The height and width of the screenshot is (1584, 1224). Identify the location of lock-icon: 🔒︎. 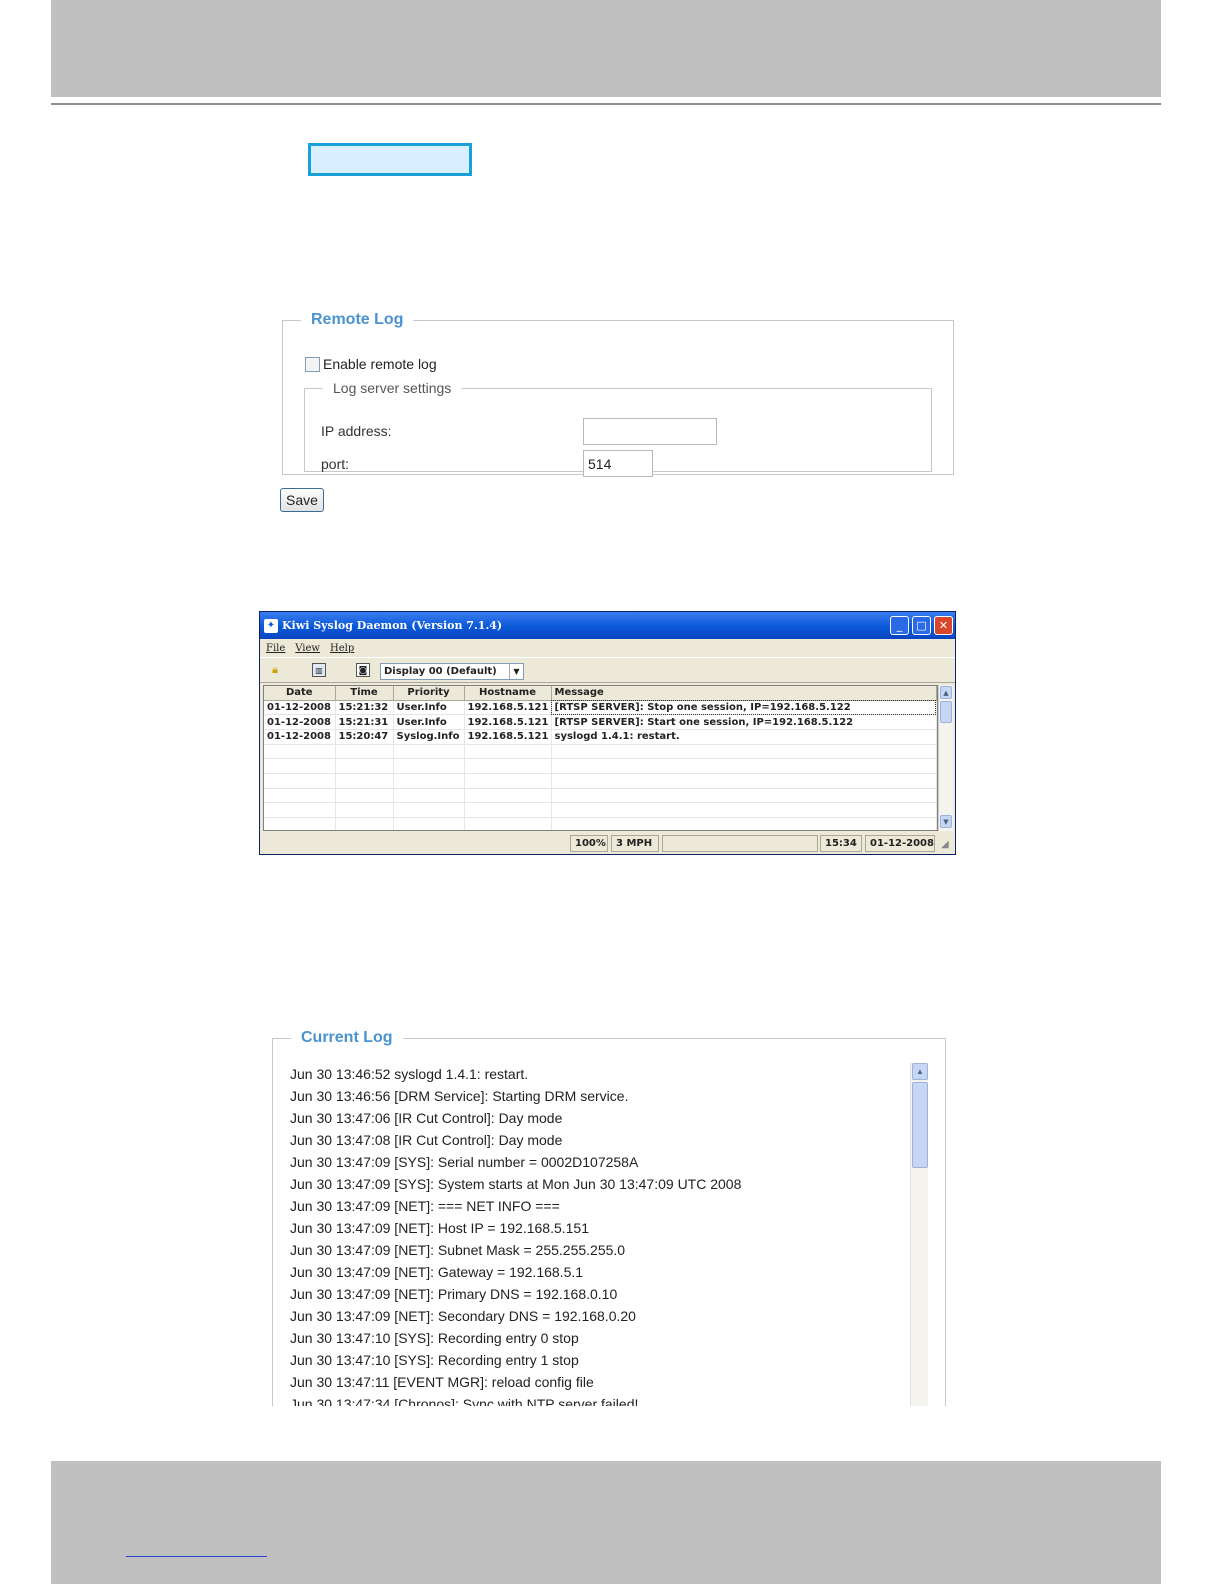
(275, 670).